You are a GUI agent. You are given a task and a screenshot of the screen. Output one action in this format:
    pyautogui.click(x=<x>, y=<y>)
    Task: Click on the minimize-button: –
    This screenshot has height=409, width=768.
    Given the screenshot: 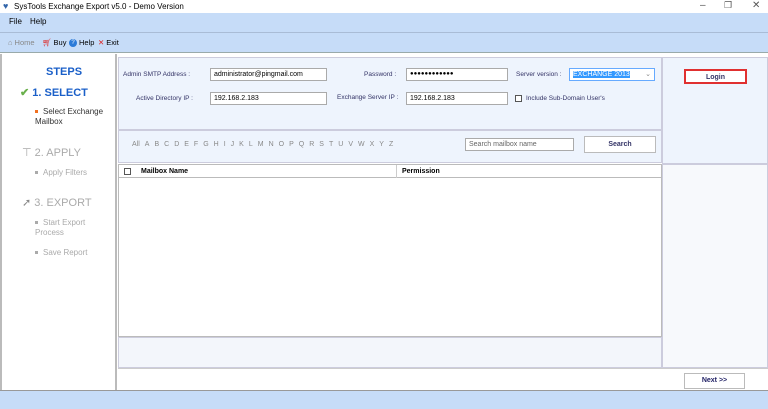 What is the action you would take?
    pyautogui.click(x=703, y=5)
    